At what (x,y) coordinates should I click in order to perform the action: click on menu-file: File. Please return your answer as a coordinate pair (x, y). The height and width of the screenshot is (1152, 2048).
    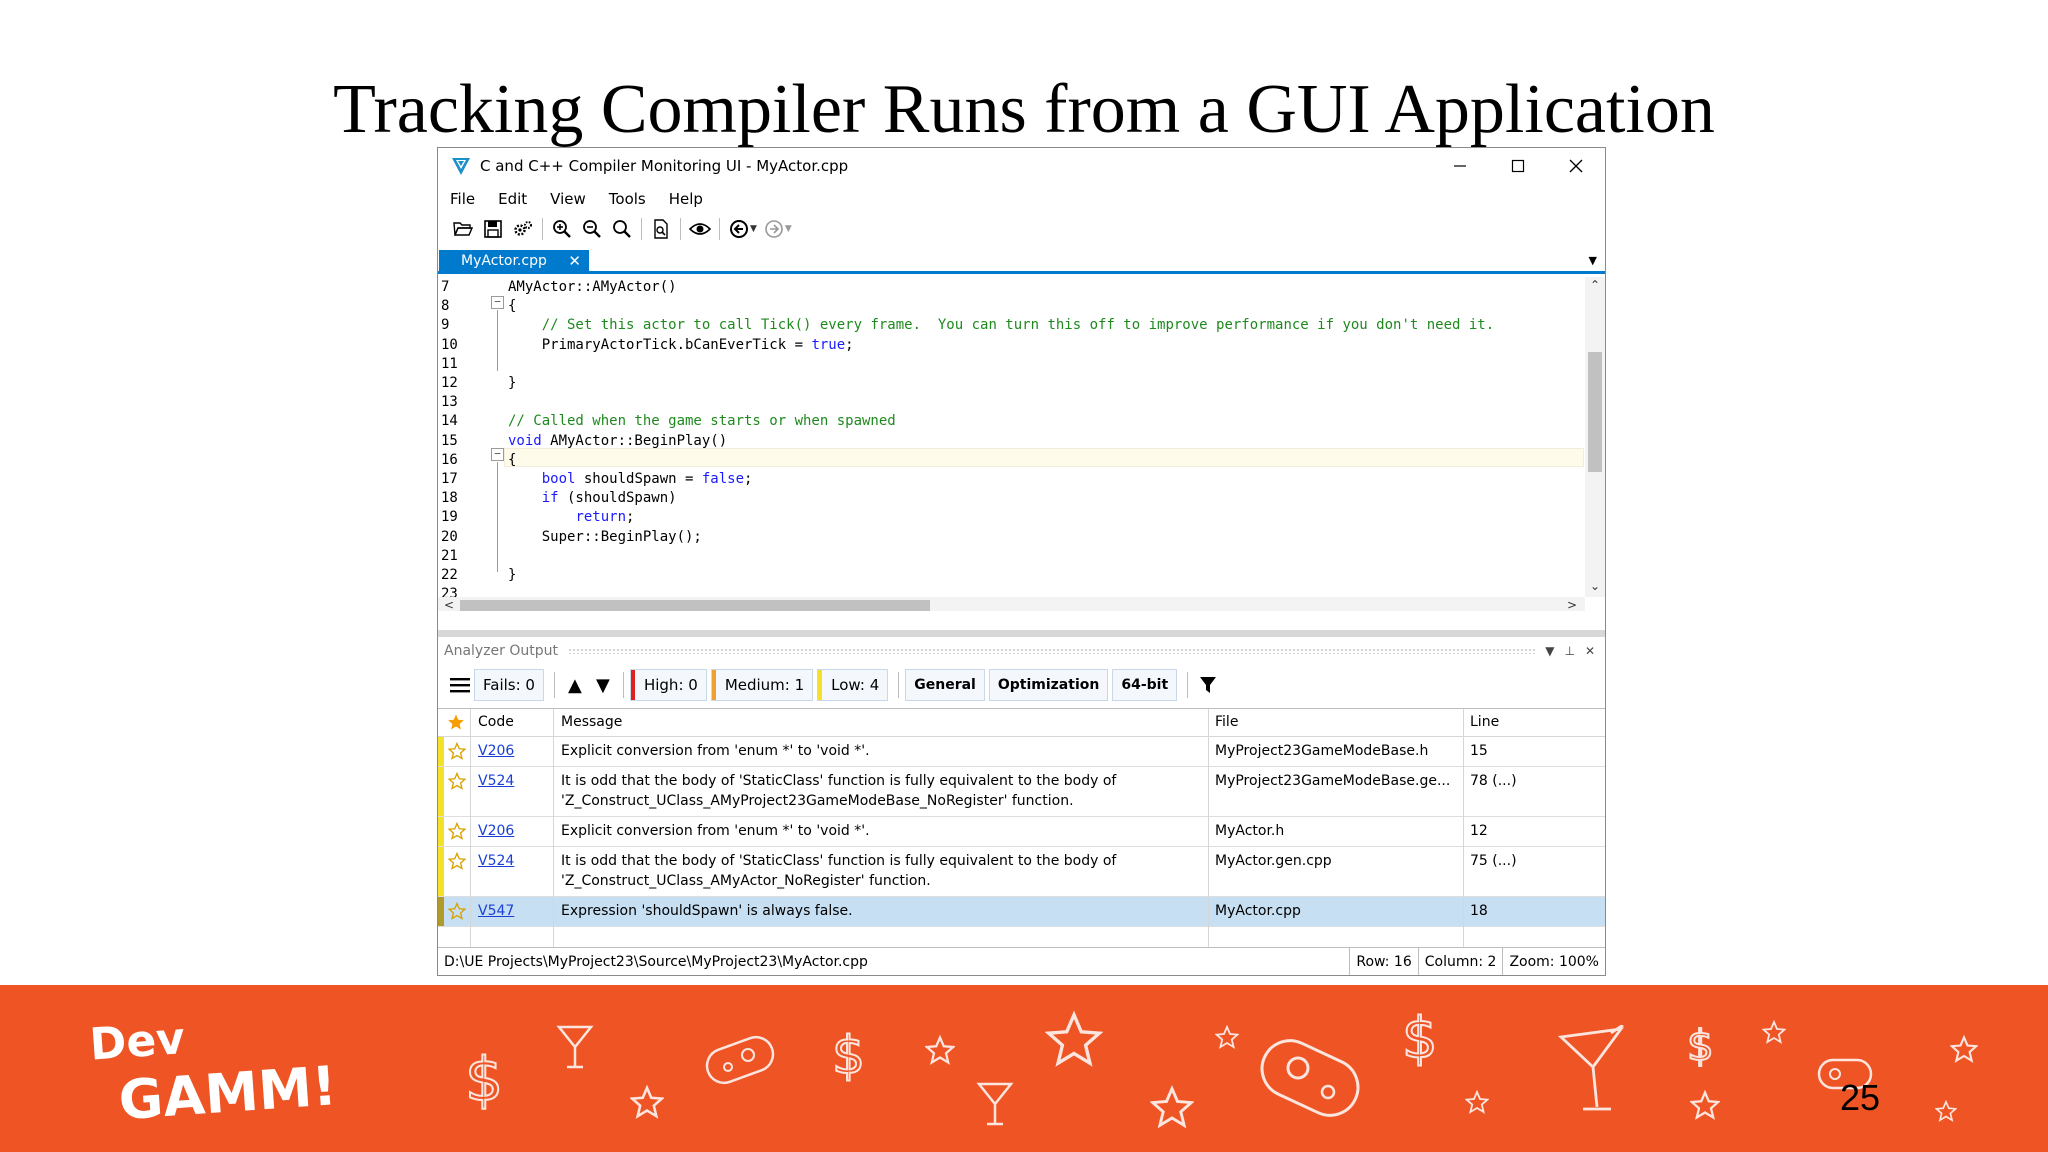
    Looking at the image, I should click on (462, 199).